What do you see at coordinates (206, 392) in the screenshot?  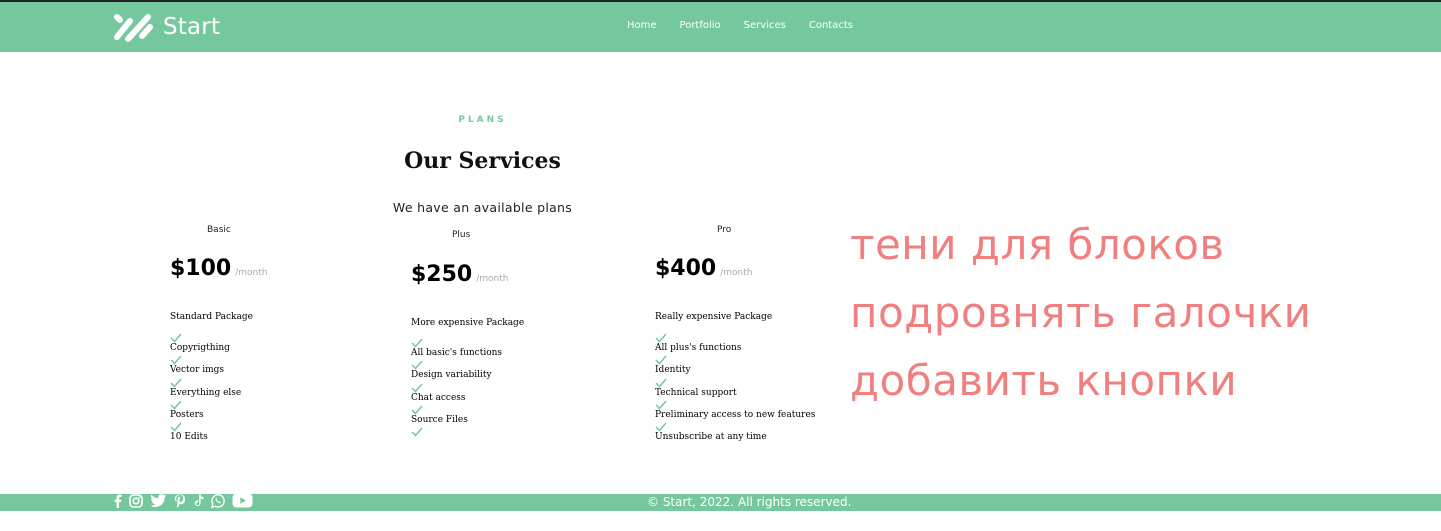 I see `feature-text: Everything else` at bounding box center [206, 392].